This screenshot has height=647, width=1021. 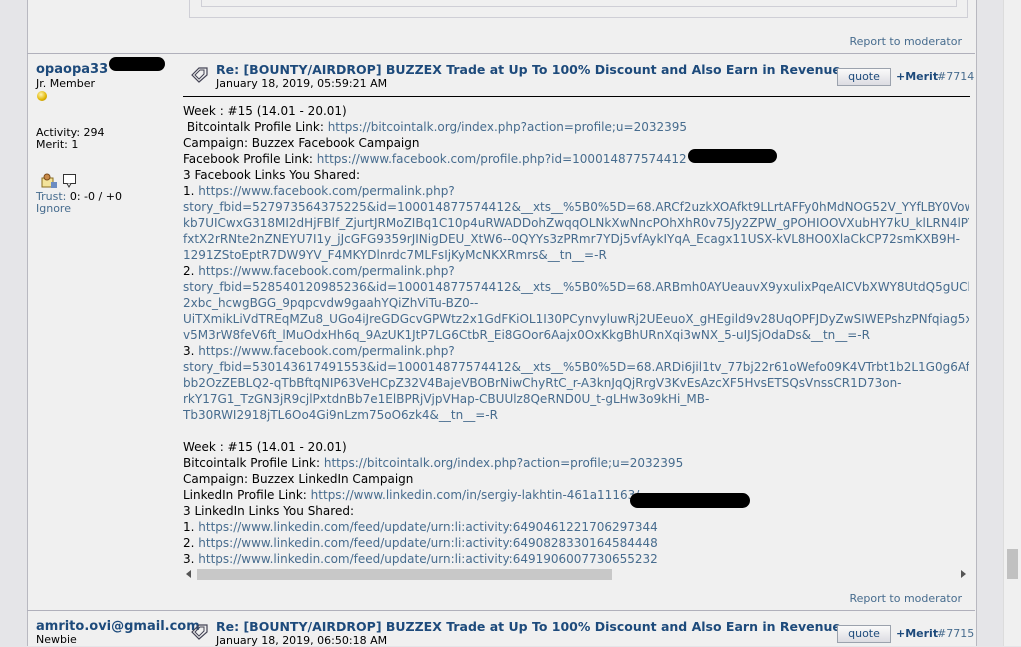 What do you see at coordinates (917, 633) in the screenshot?
I see `merit-link-2: +Merit` at bounding box center [917, 633].